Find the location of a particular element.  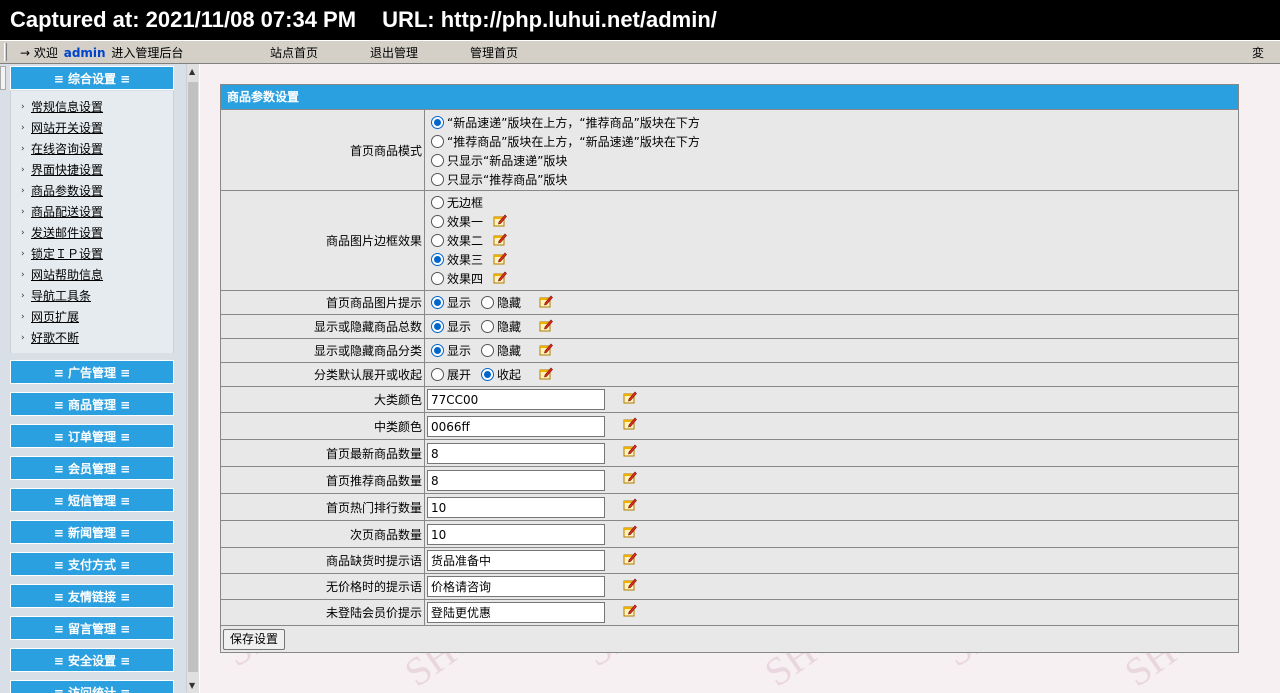

border-option: 效果二 is located at coordinates (457, 241).